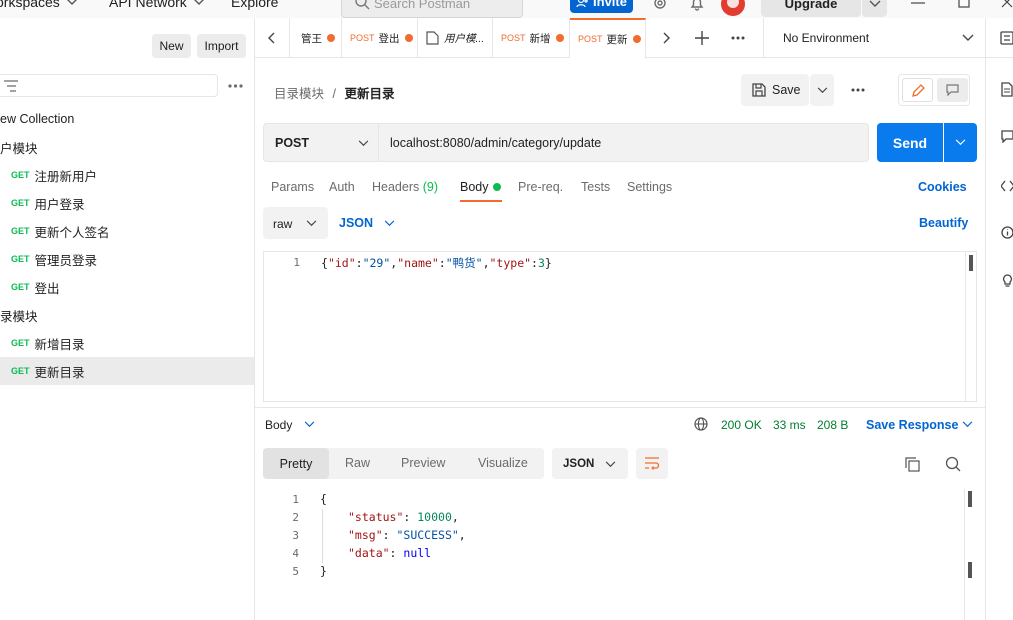 The height and width of the screenshot is (620, 1013). What do you see at coordinates (1007, 4) in the screenshot?
I see `close-icon` at bounding box center [1007, 4].